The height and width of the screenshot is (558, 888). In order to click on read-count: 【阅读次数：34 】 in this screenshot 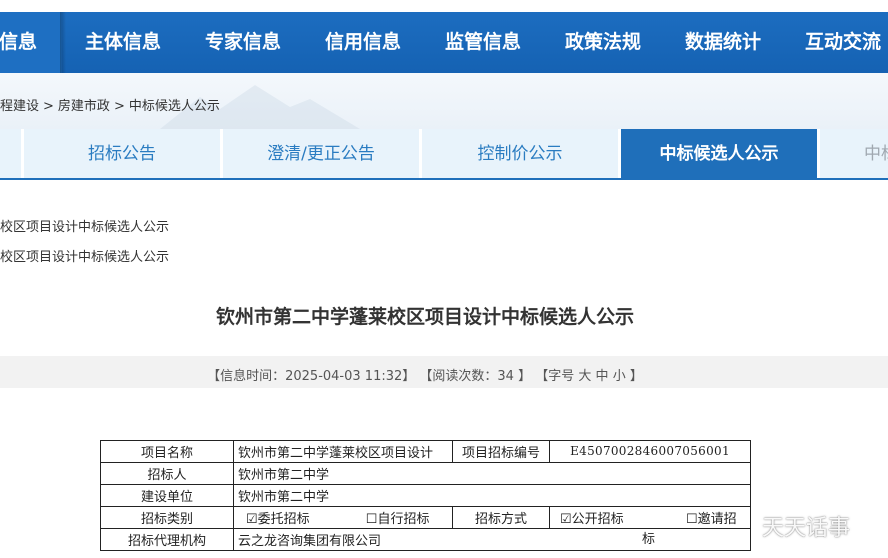, I will do `click(475, 376)`.